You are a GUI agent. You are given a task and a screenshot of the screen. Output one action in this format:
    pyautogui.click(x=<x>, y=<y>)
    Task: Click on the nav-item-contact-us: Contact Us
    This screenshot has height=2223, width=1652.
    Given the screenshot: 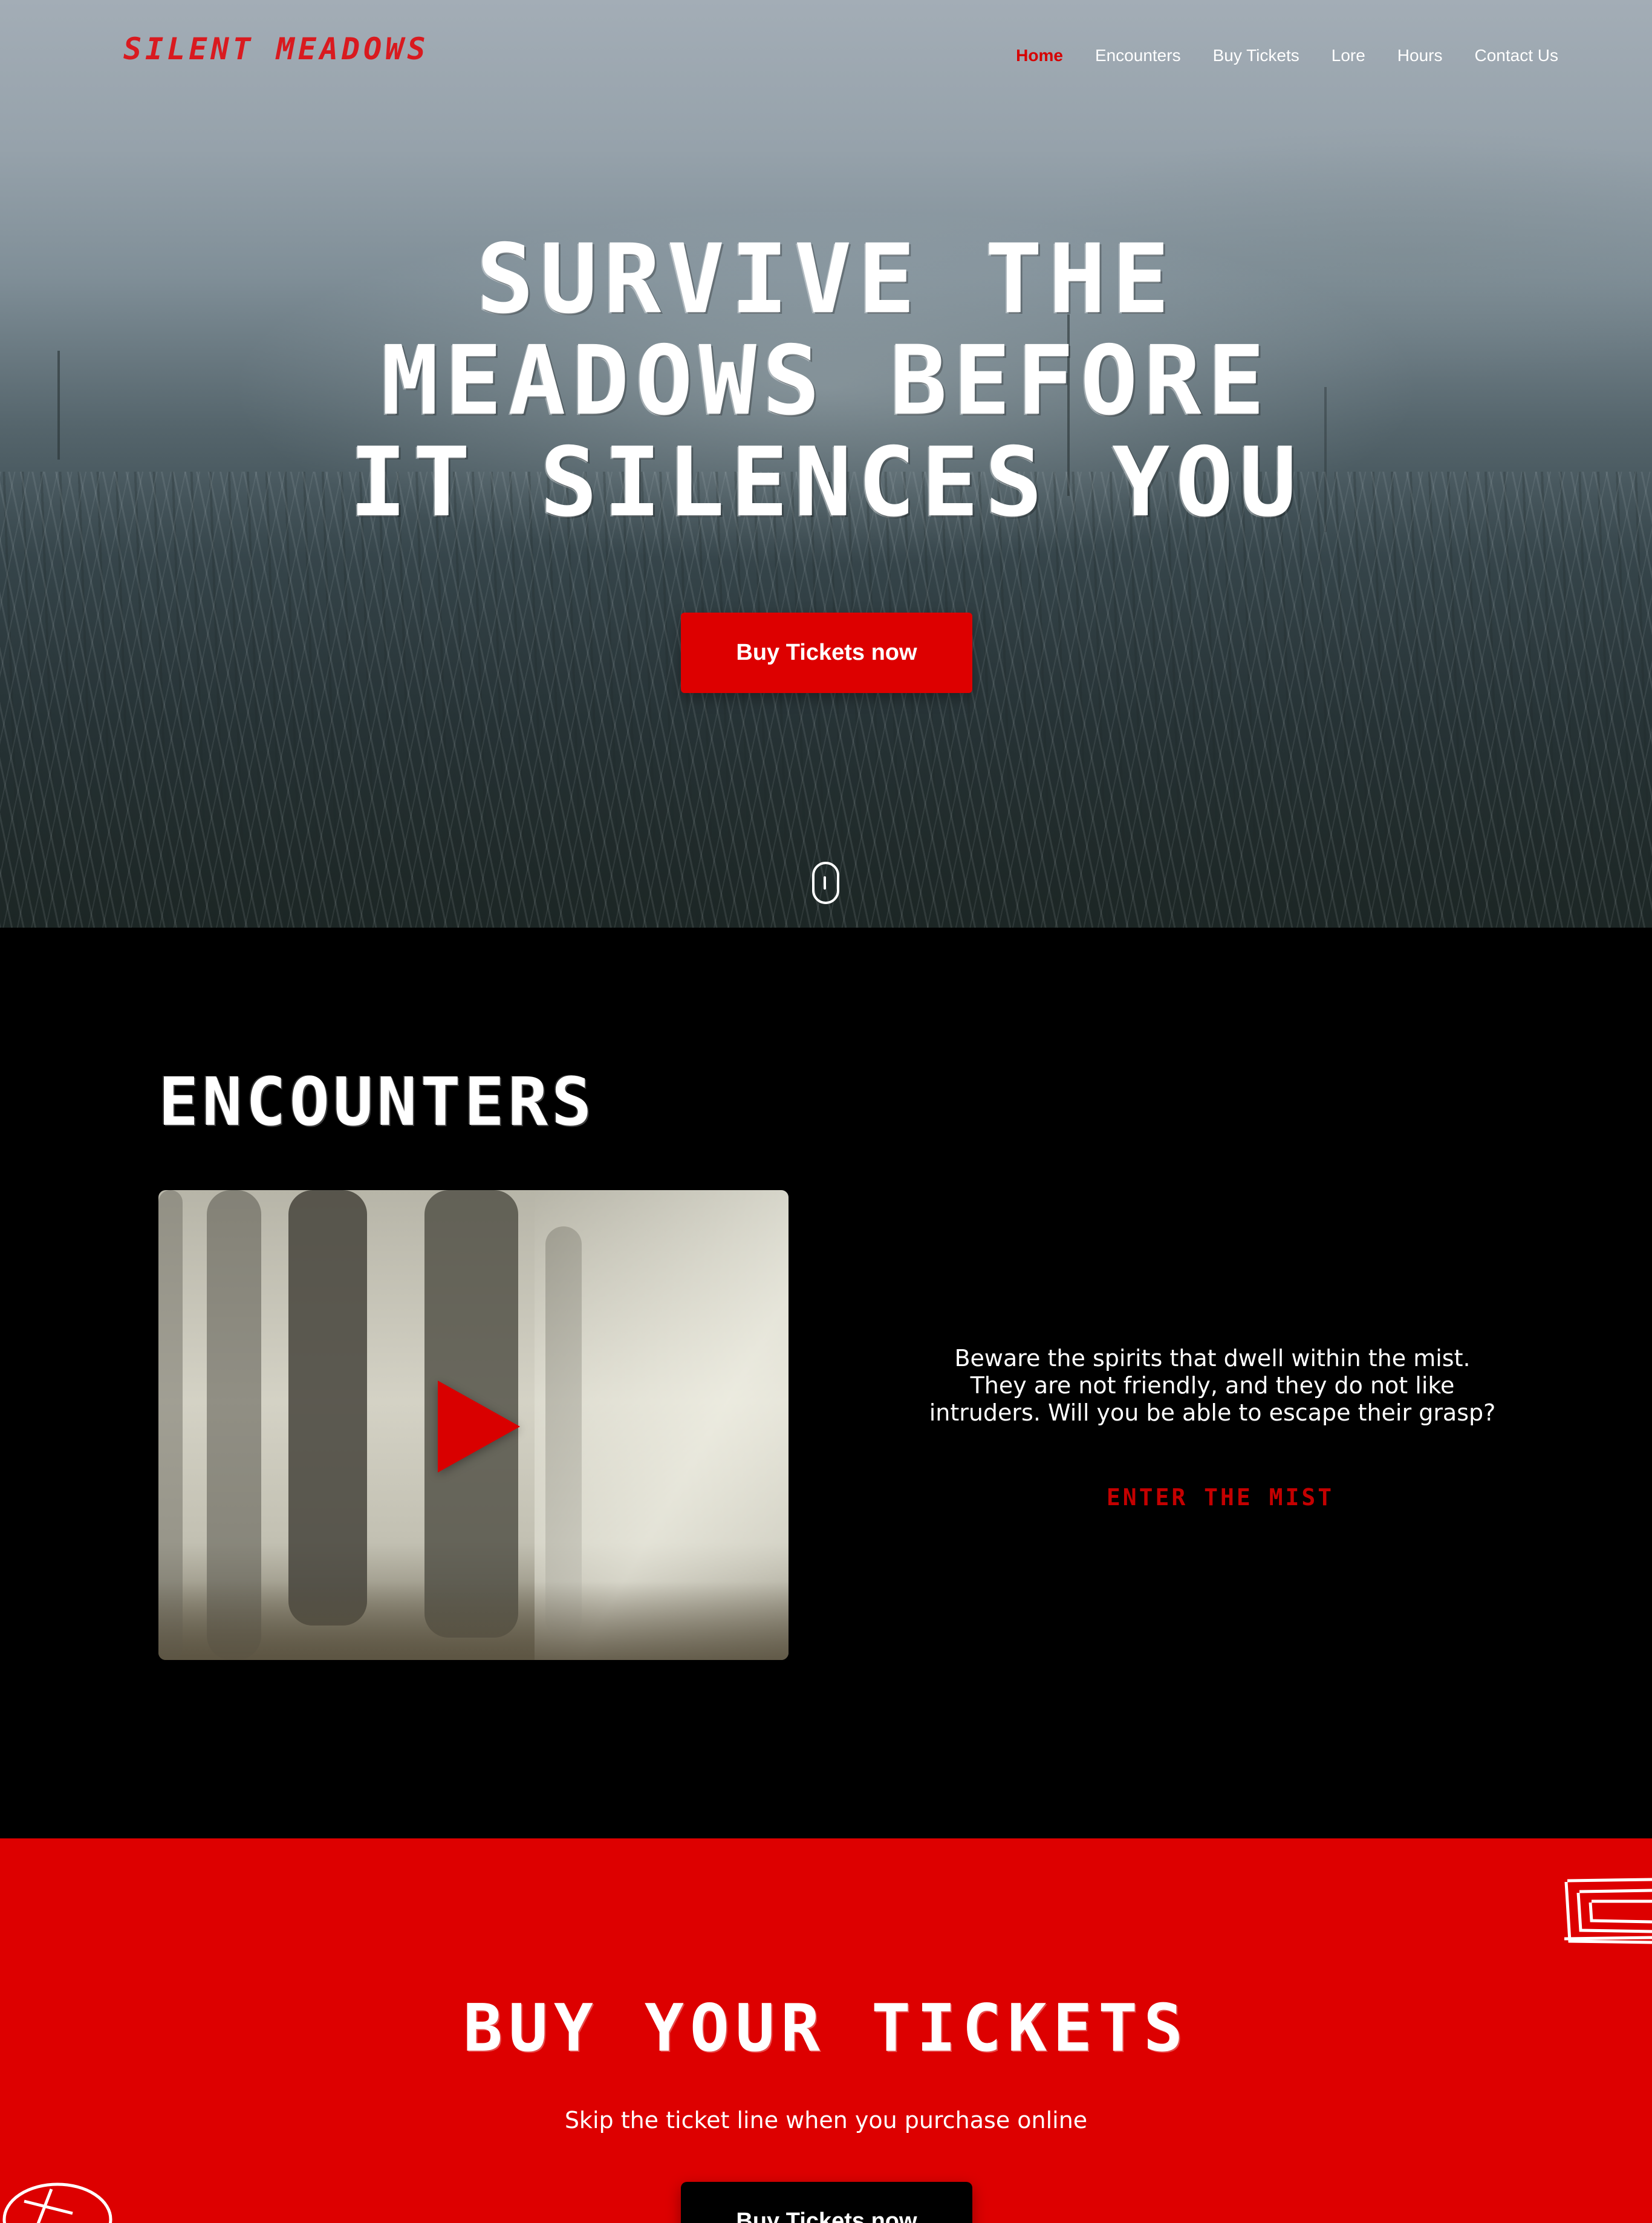 What is the action you would take?
    pyautogui.click(x=1517, y=56)
    